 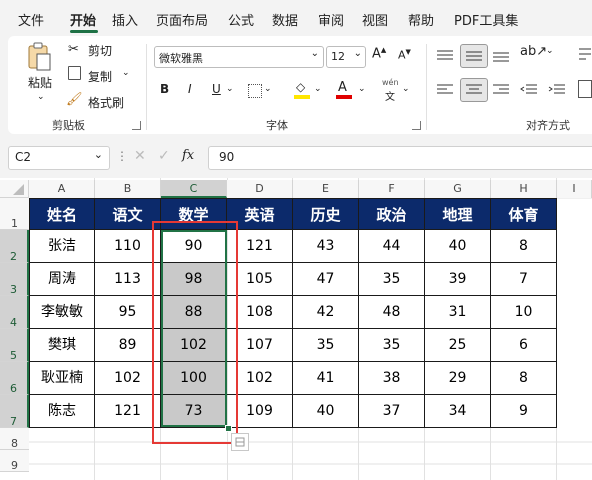 I want to click on menu-data: 数据, so click(x=285, y=19).